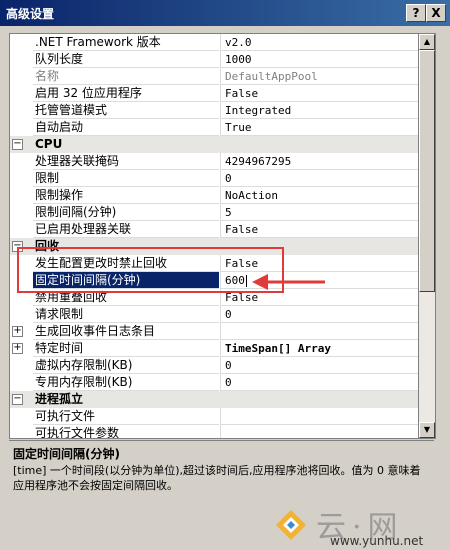  I want to click on scroll-up-button: ▲, so click(427, 42).